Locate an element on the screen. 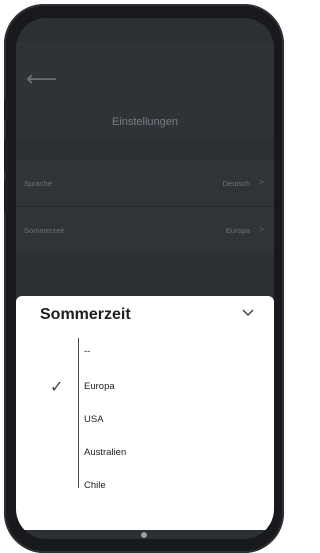  chevron-down-icon is located at coordinates (248, 313).